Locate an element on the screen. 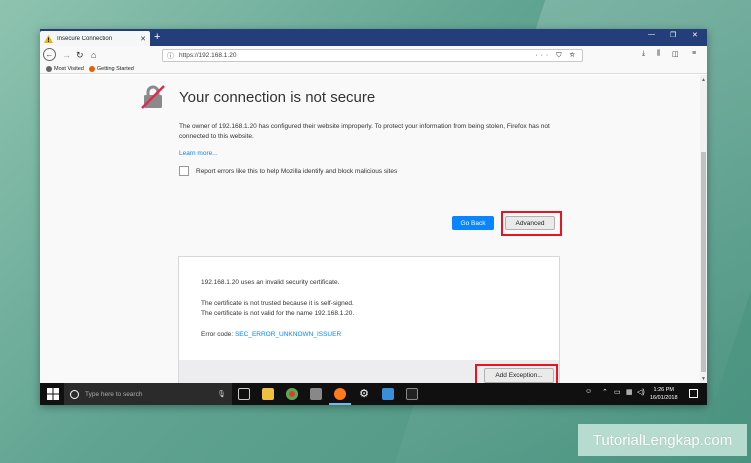  advanced-highlight-box is located at coordinates (531, 223).